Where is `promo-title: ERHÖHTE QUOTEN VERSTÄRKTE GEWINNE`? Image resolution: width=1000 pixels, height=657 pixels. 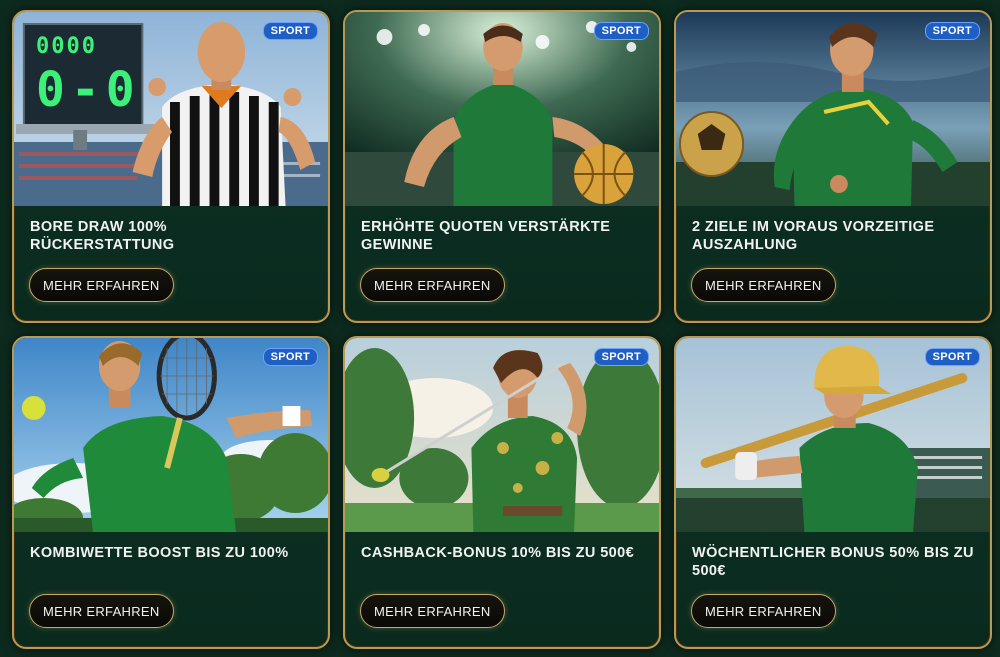 promo-title: ERHÖHTE QUOTEN VERSTÄRKTE GEWINNE is located at coordinates (486, 236).